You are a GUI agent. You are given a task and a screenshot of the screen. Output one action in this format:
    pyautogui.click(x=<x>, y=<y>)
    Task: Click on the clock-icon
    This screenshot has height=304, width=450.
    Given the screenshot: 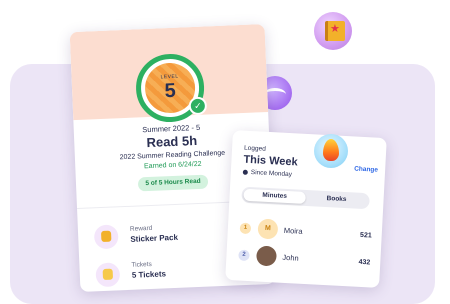 What is the action you would take?
    pyautogui.click(x=245, y=172)
    